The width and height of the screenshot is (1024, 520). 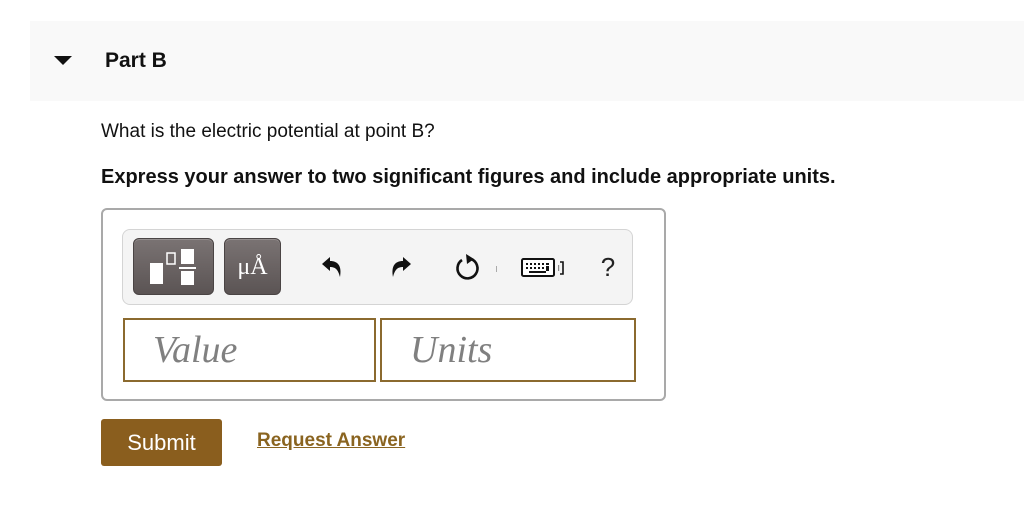 I want to click on math-toolbar: μÅ ?, so click(x=377, y=267).